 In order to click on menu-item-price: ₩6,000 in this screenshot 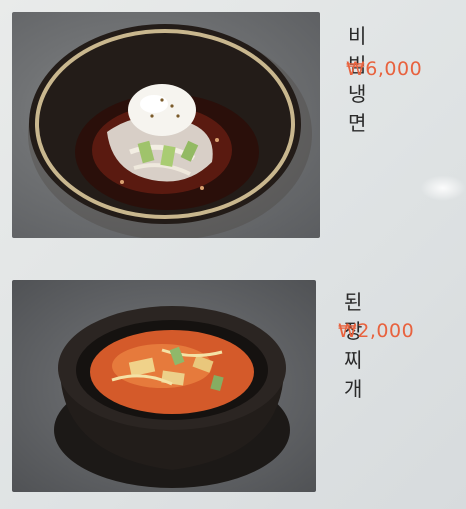, I will do `click(384, 69)`.